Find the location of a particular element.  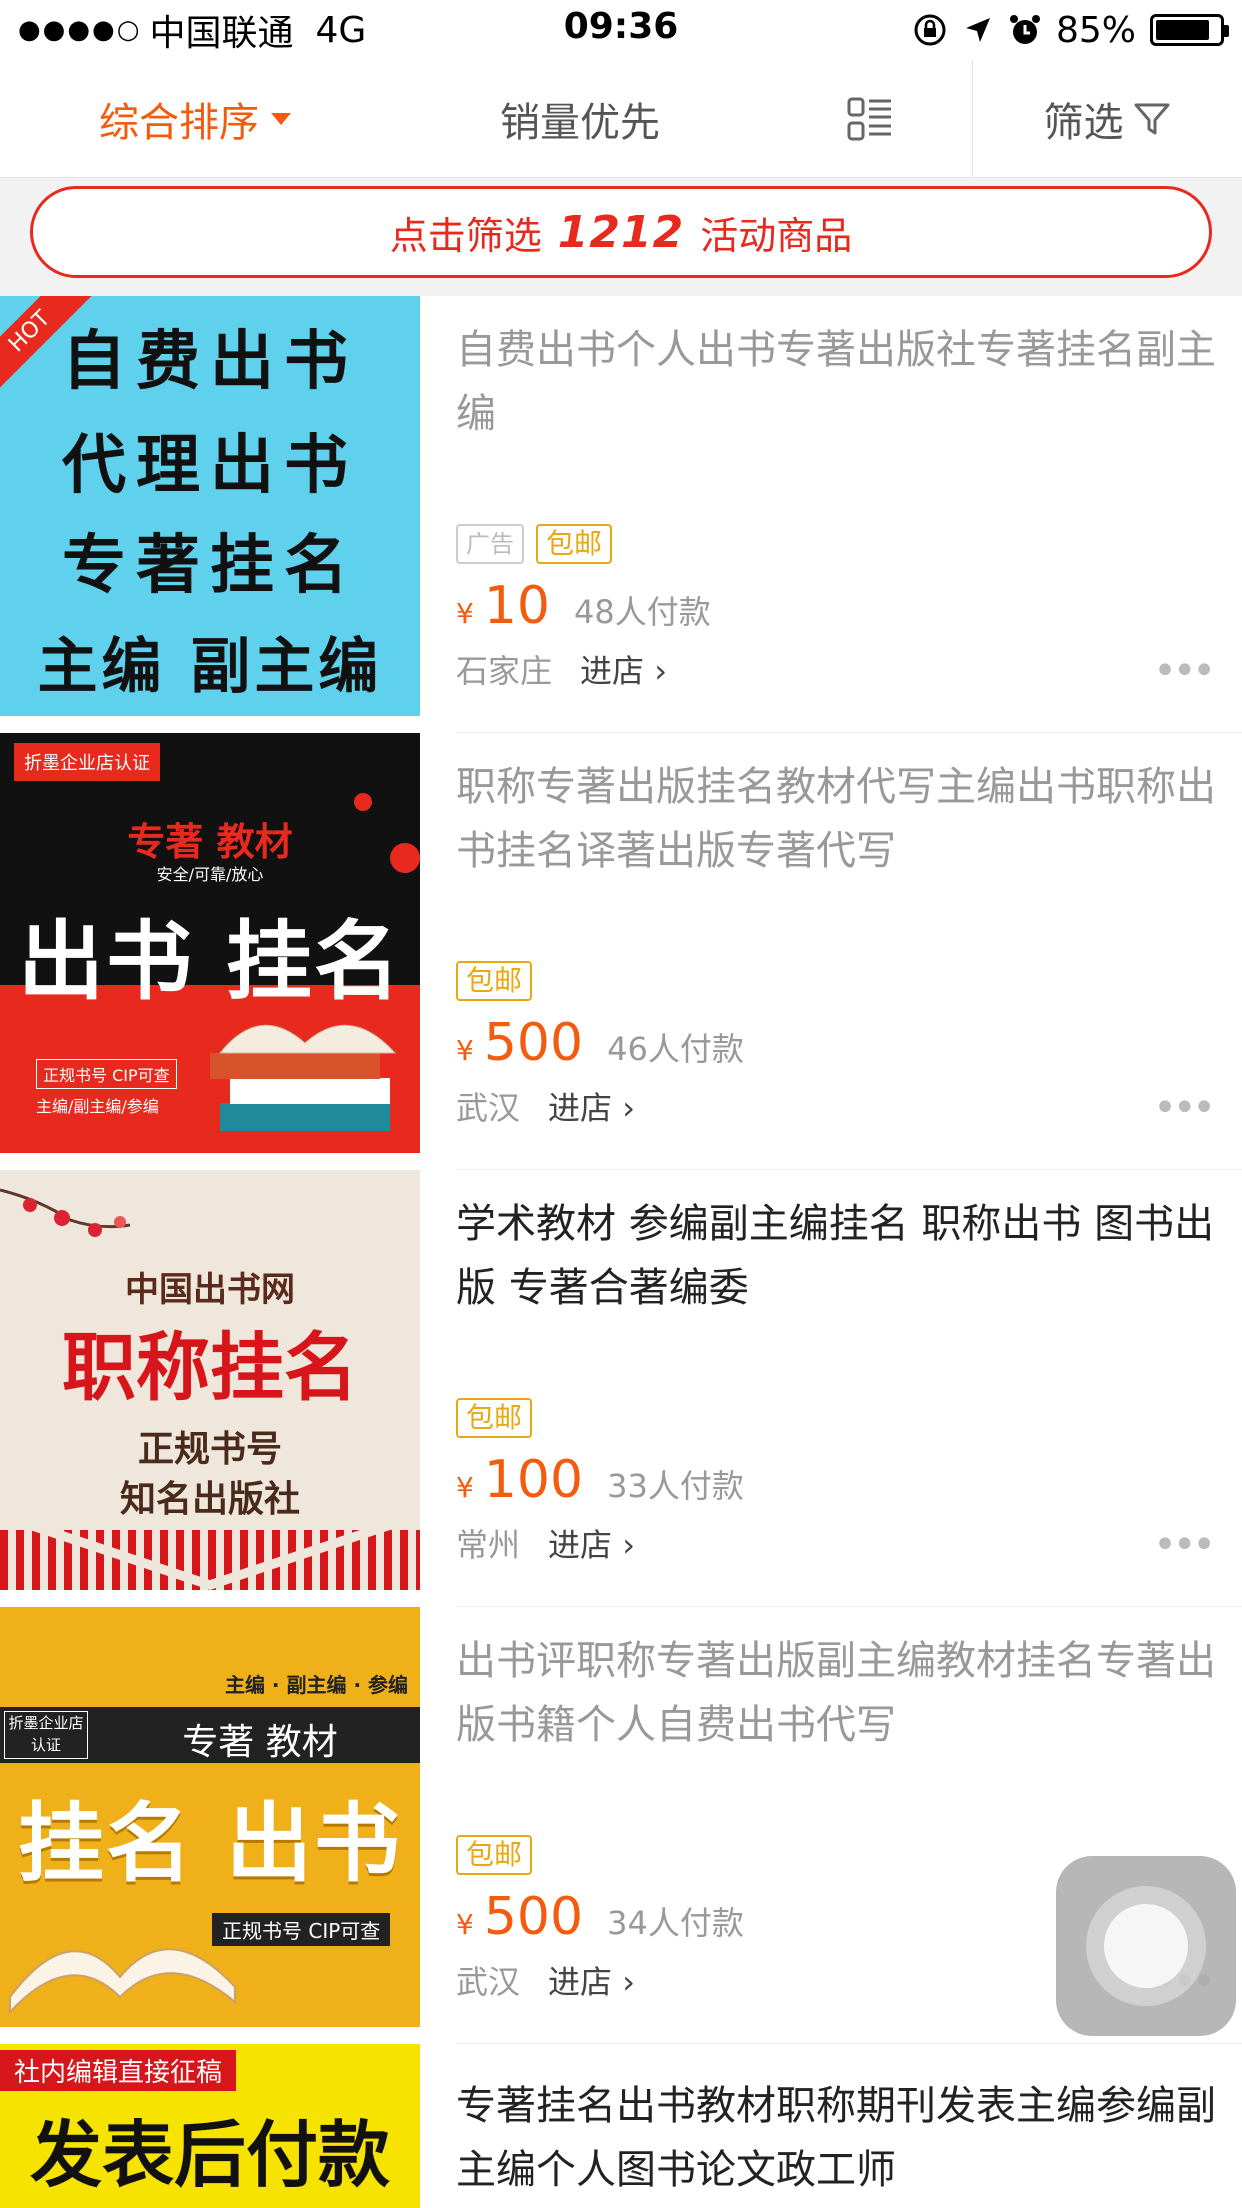

product-thumbnail: 社内编辑直接征稿 发表后付款 is located at coordinates (210, 2126).